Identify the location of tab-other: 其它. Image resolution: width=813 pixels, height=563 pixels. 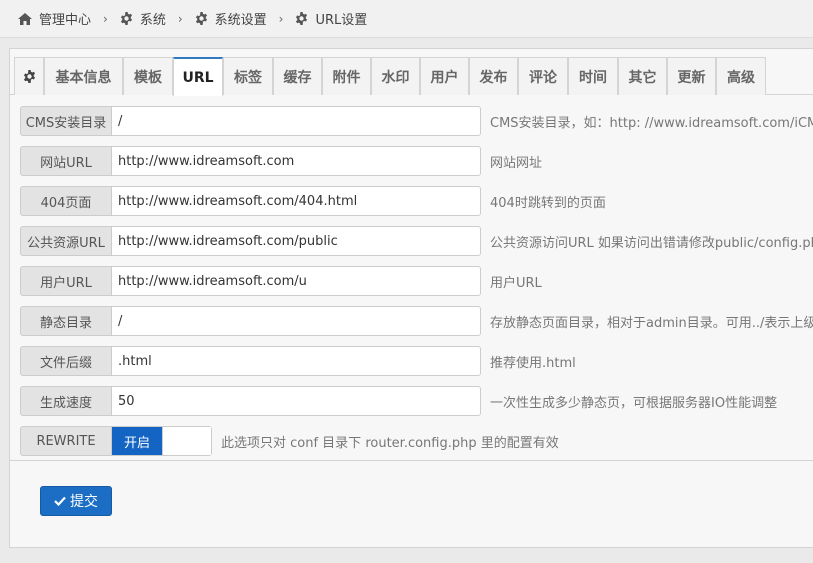
(642, 76).